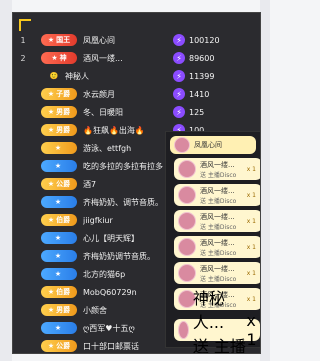 The image size is (320, 361). I want to click on user-name: 冬、日暖阳, so click(103, 112).